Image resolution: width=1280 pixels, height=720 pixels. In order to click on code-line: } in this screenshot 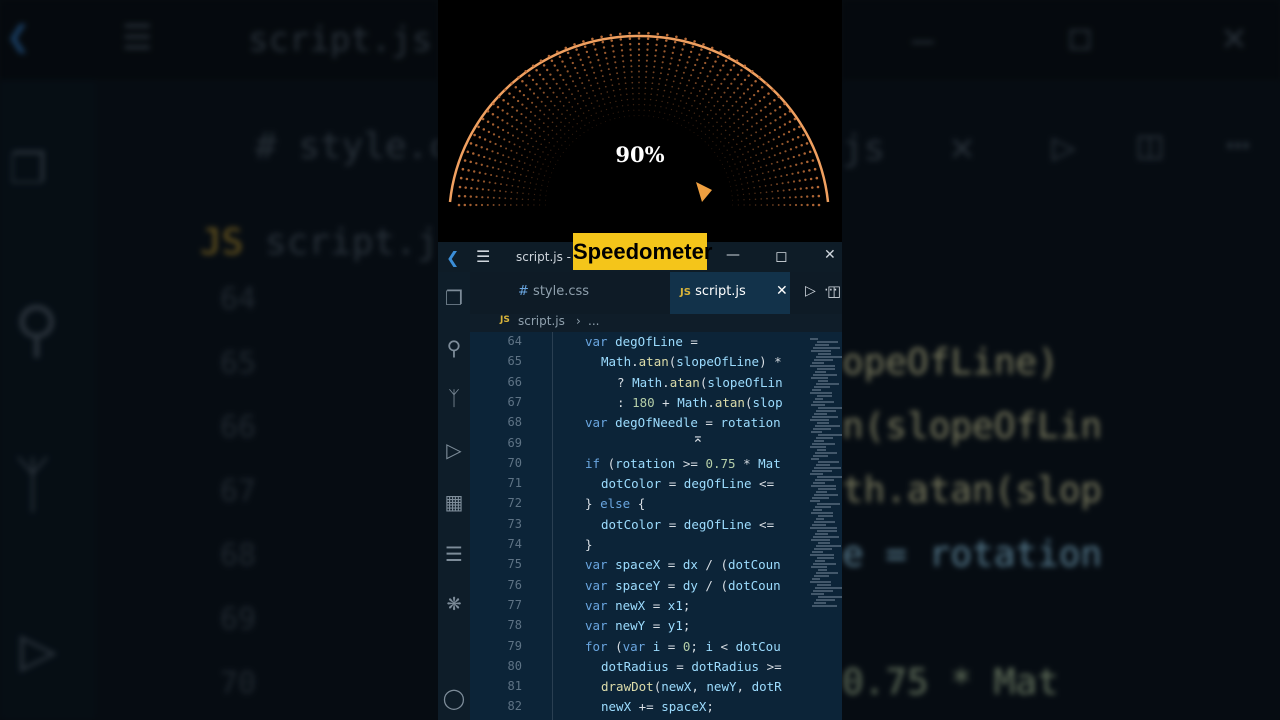, I will do `click(693, 544)`.